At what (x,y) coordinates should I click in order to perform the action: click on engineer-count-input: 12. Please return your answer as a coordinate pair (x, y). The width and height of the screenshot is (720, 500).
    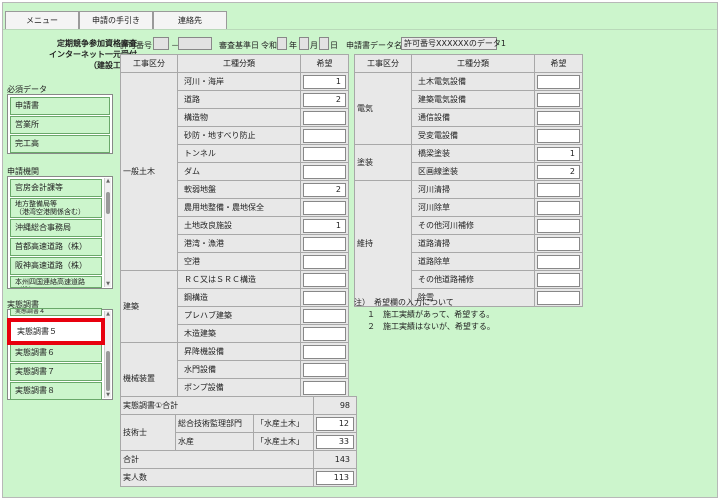
    Looking at the image, I should click on (335, 423).